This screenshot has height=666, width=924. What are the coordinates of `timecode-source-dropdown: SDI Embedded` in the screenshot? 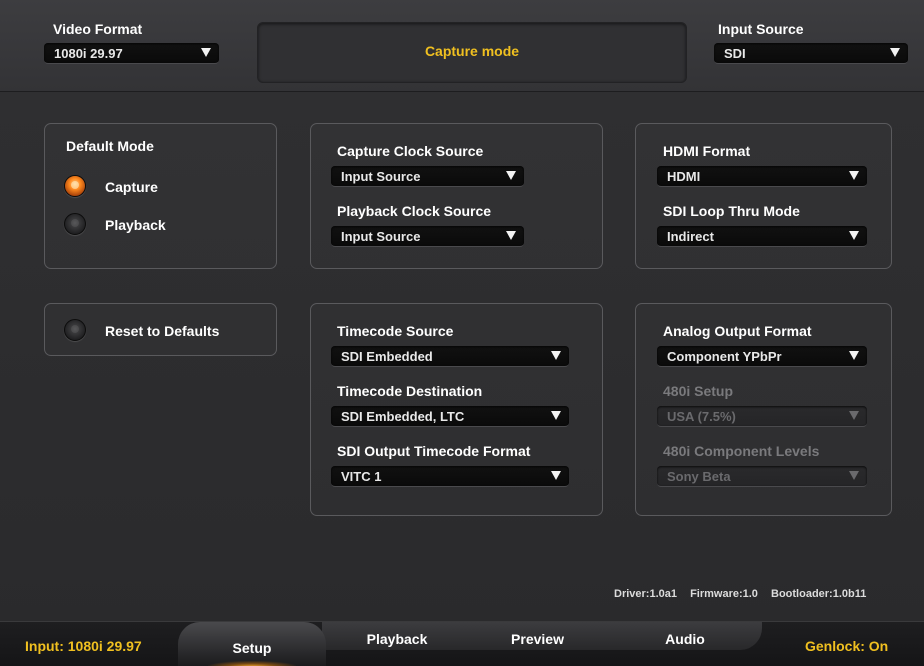 It's located at (450, 356).